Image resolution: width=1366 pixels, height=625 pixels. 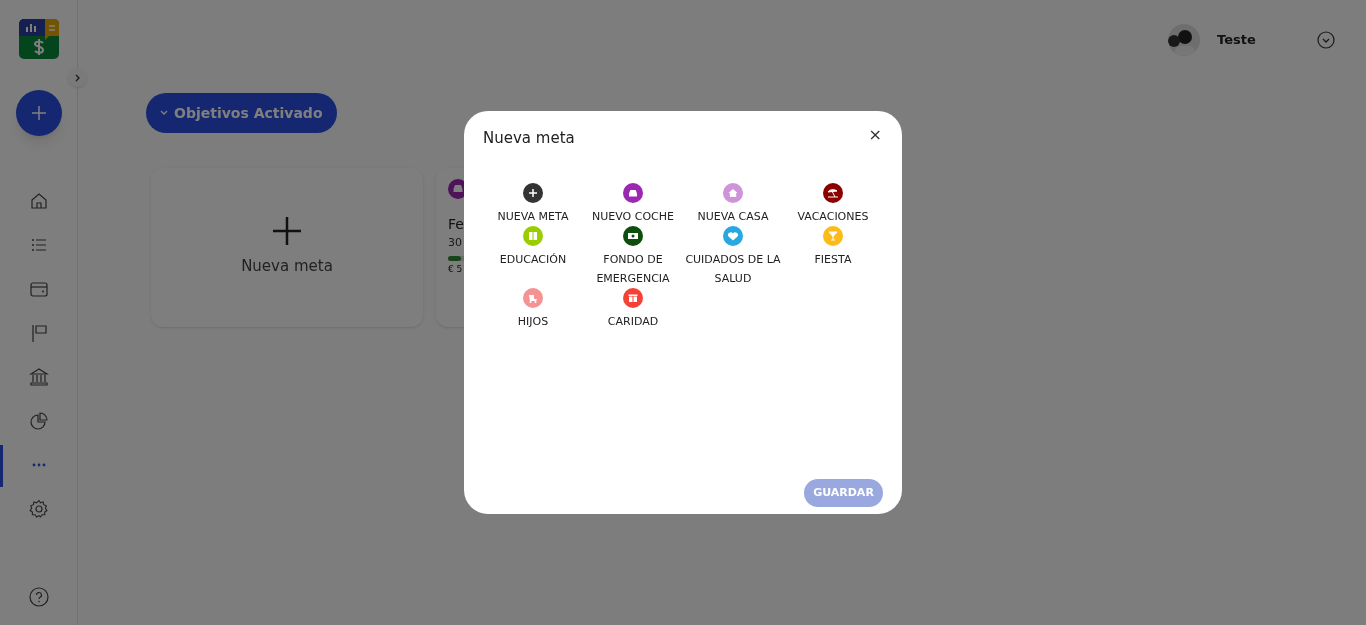 What do you see at coordinates (164, 113) in the screenshot?
I see `chevron-down-icon` at bounding box center [164, 113].